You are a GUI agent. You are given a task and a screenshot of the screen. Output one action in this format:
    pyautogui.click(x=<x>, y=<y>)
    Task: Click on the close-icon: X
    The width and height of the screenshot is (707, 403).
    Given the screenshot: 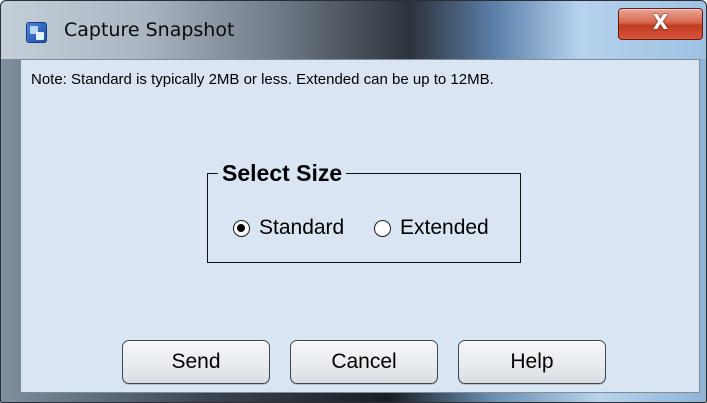 What is the action you would take?
    pyautogui.click(x=660, y=22)
    